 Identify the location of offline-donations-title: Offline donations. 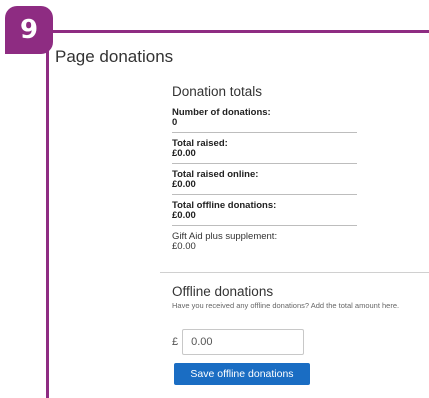
(223, 291).